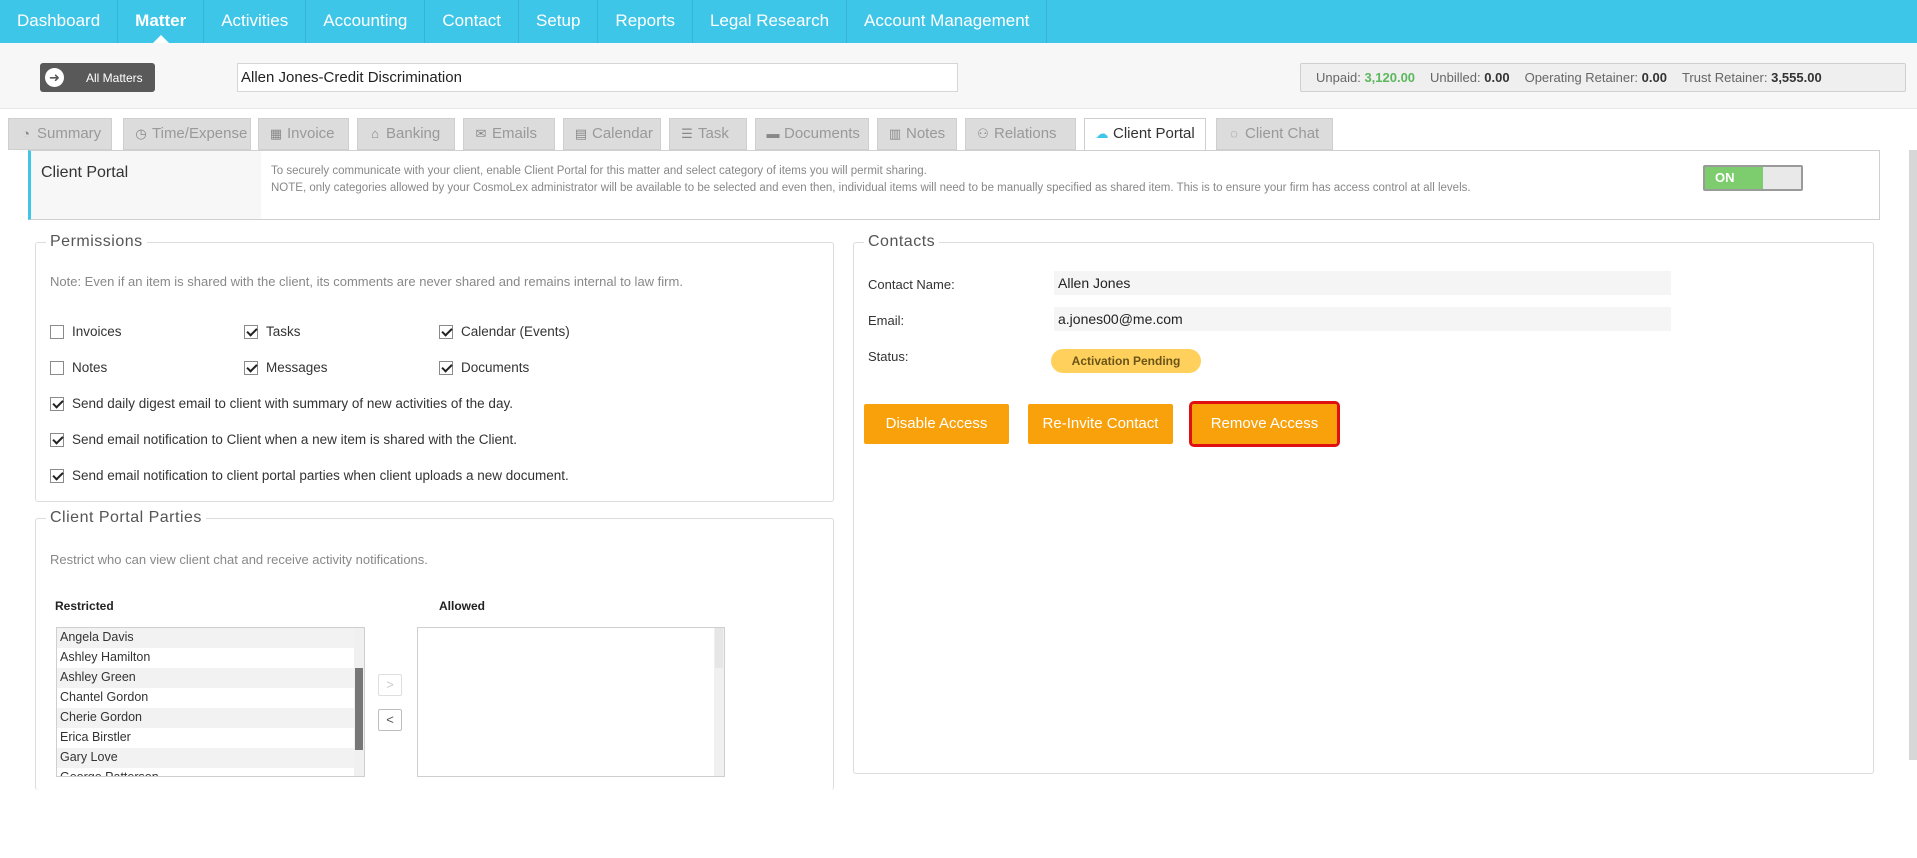 The width and height of the screenshot is (1917, 858). Describe the element at coordinates (413, 133) in the screenshot. I see `tab-label: Banking` at that location.